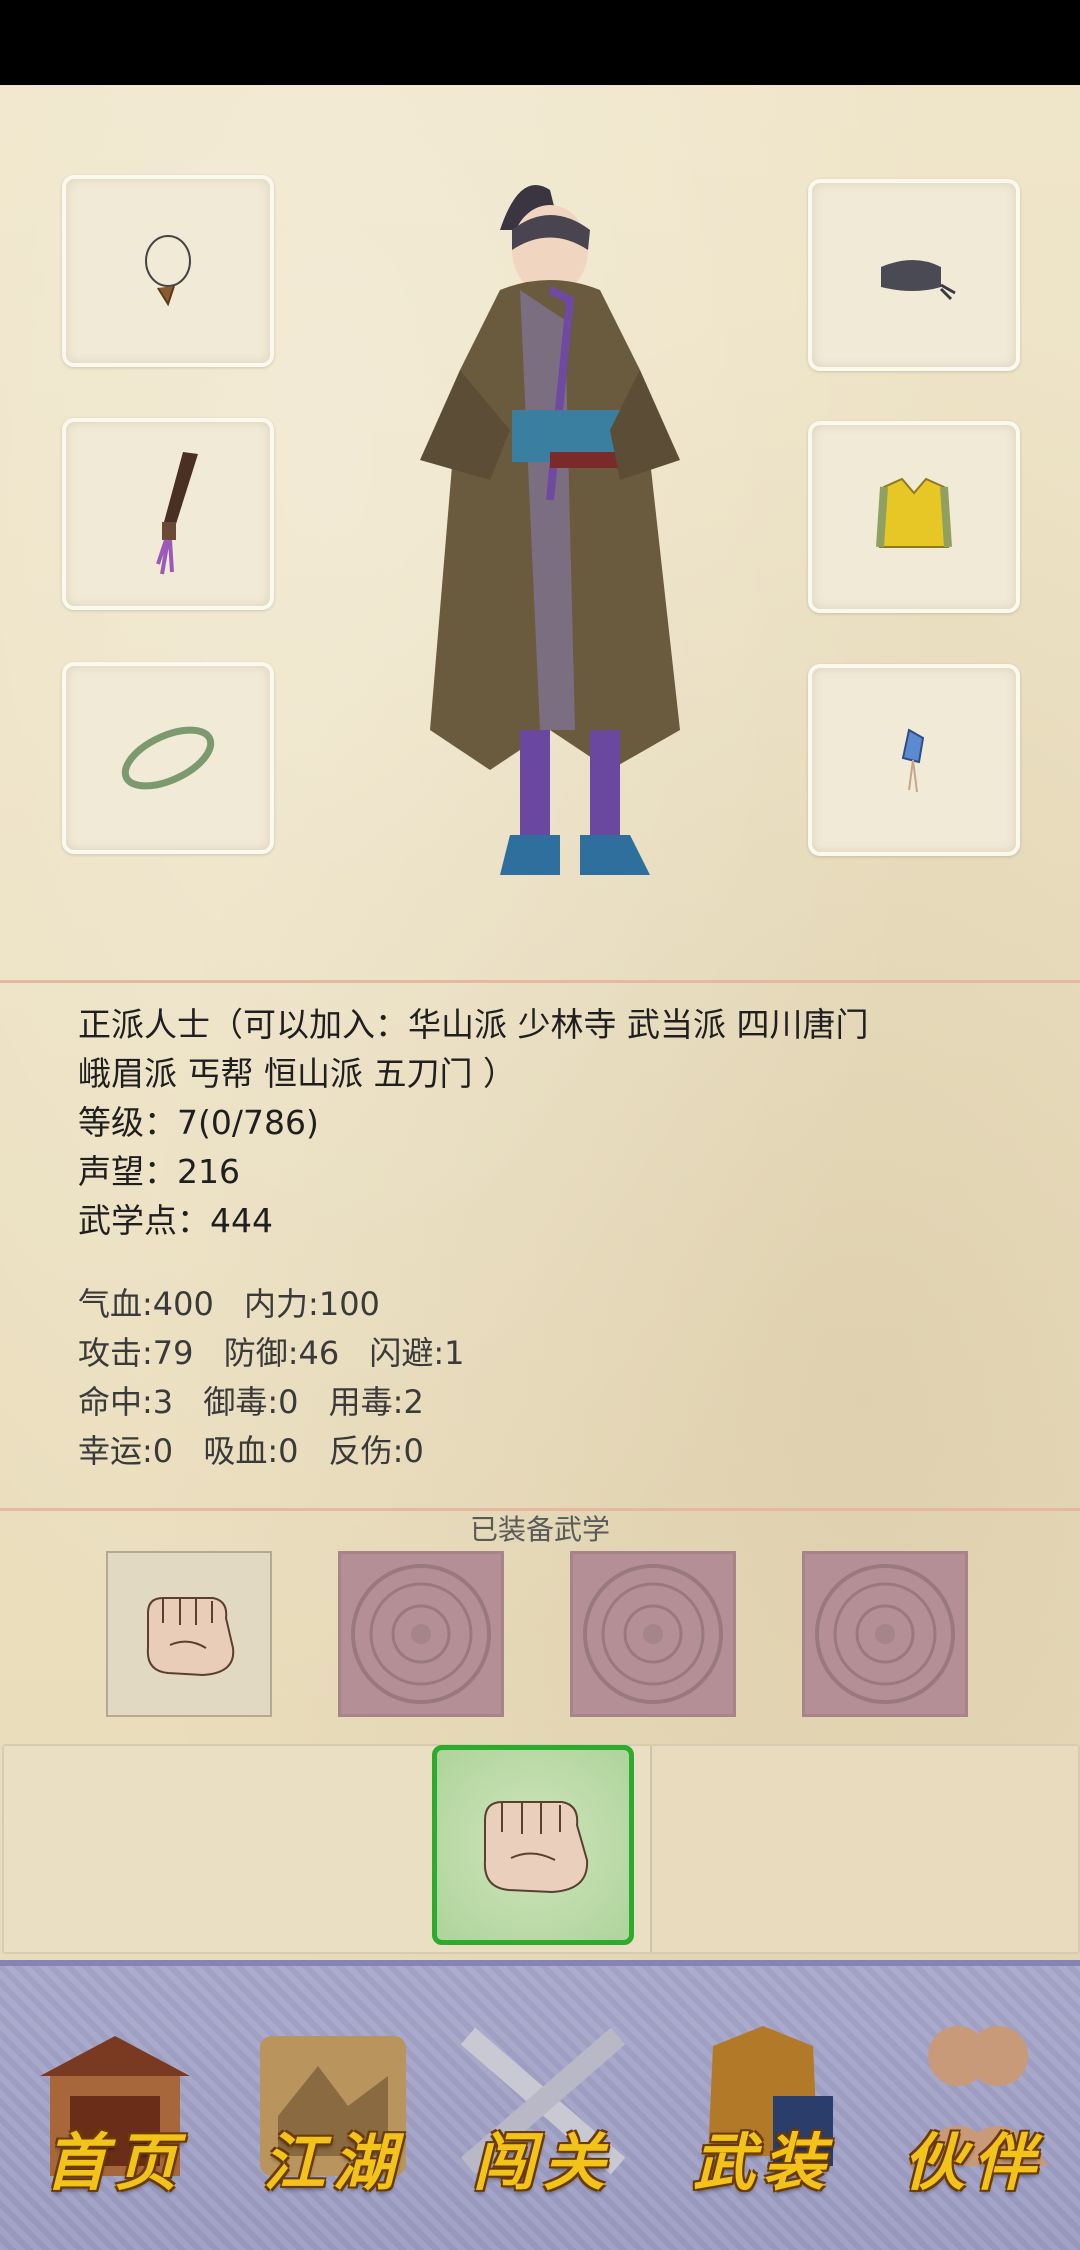 This screenshot has height=2250, width=1080. I want to click on stat-hit: 命中:3, so click(126, 1402).